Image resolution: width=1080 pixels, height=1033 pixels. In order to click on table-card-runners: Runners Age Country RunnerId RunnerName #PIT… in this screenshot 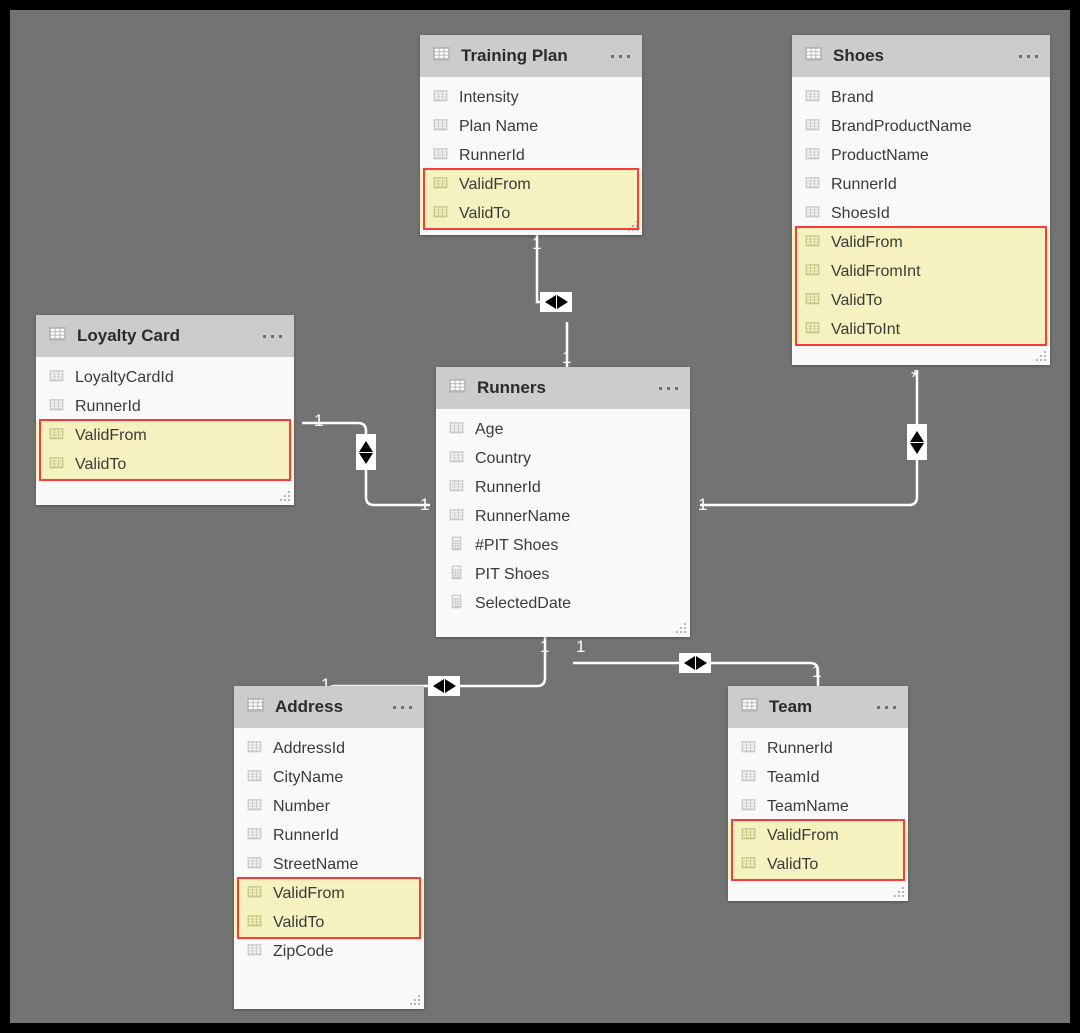, I will do `click(563, 502)`.